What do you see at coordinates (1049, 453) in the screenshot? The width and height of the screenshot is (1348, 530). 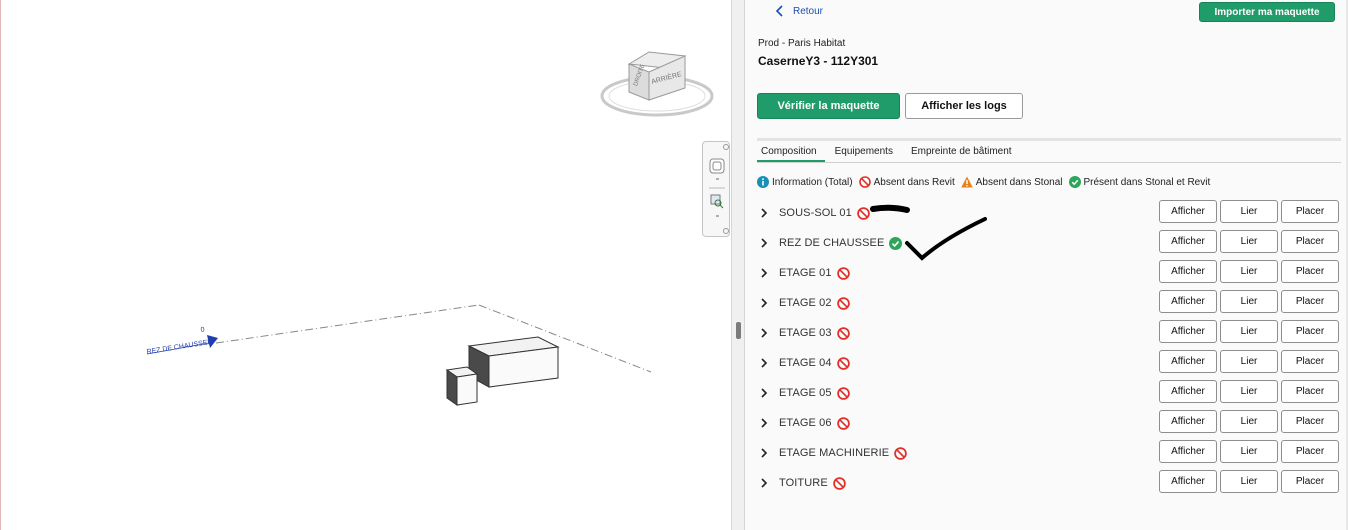 I see `level-row: ETAGE MACHINERIE Afficher Lier Placer` at bounding box center [1049, 453].